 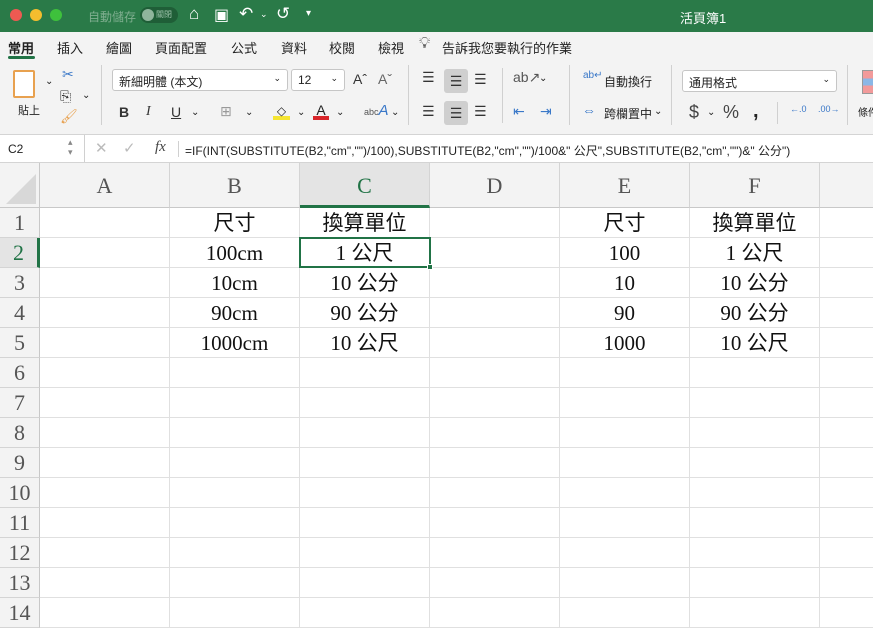 What do you see at coordinates (160, 147) in the screenshot?
I see `insert-function-icon: fx` at bounding box center [160, 147].